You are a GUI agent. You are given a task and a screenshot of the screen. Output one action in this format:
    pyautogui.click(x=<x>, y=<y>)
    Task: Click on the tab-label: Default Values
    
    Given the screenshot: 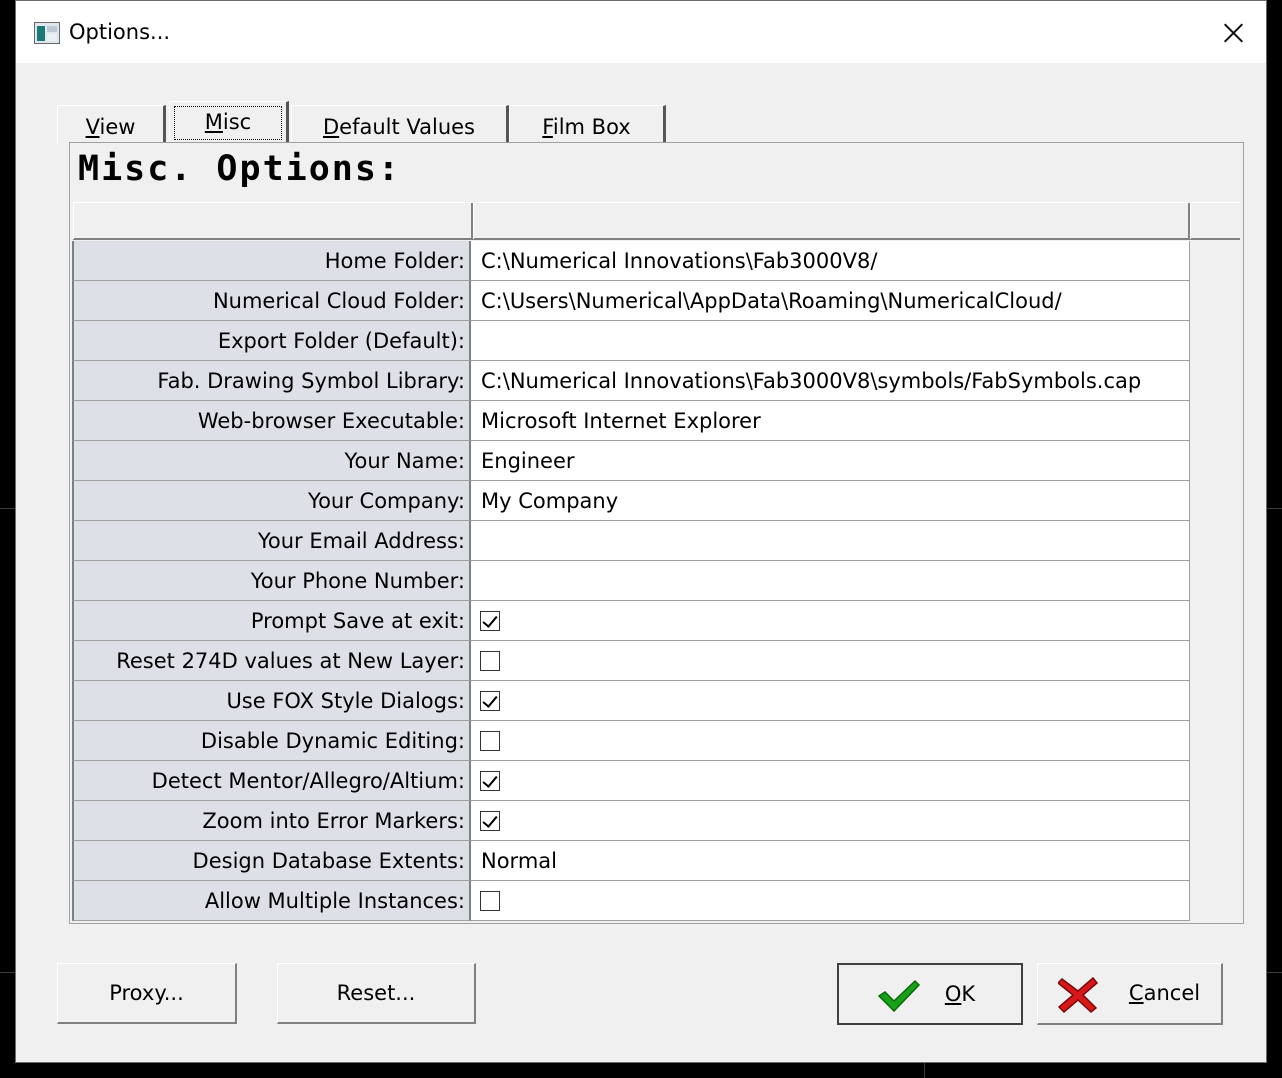 What is the action you would take?
    pyautogui.click(x=398, y=127)
    